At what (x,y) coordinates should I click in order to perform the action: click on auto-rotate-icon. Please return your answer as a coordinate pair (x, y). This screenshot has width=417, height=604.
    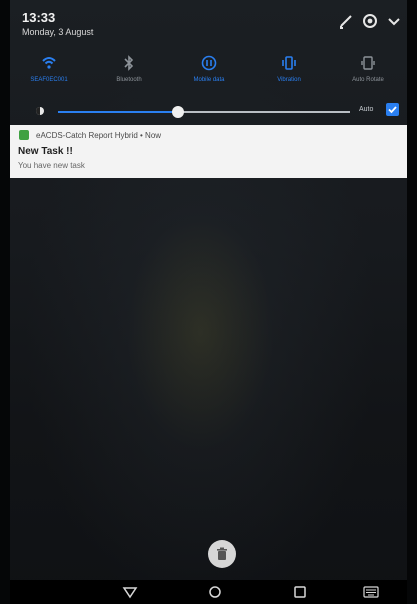
    Looking at the image, I should click on (368, 63).